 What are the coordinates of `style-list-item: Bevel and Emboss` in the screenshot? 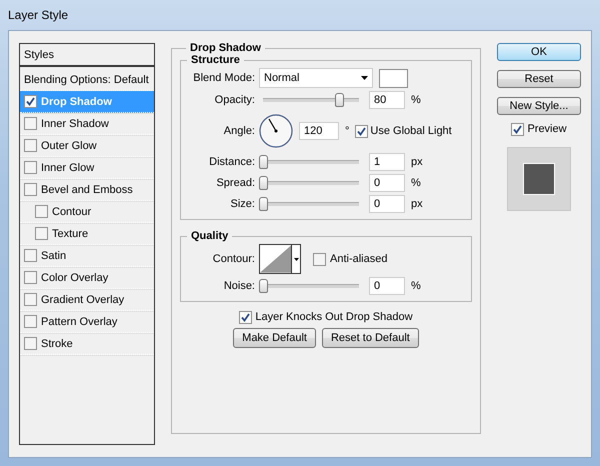 It's located at (87, 190).